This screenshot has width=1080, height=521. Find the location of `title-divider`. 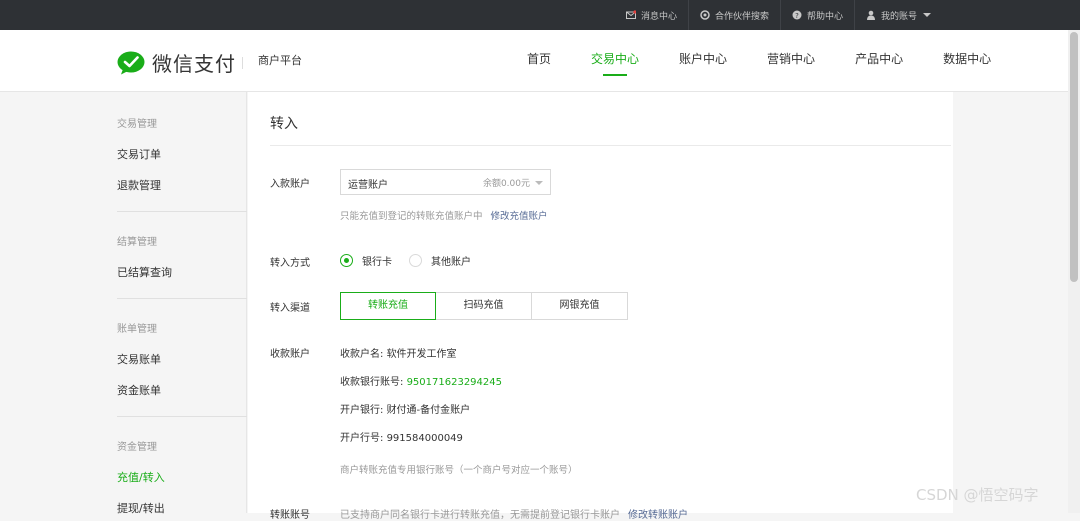

title-divider is located at coordinates (610, 145).